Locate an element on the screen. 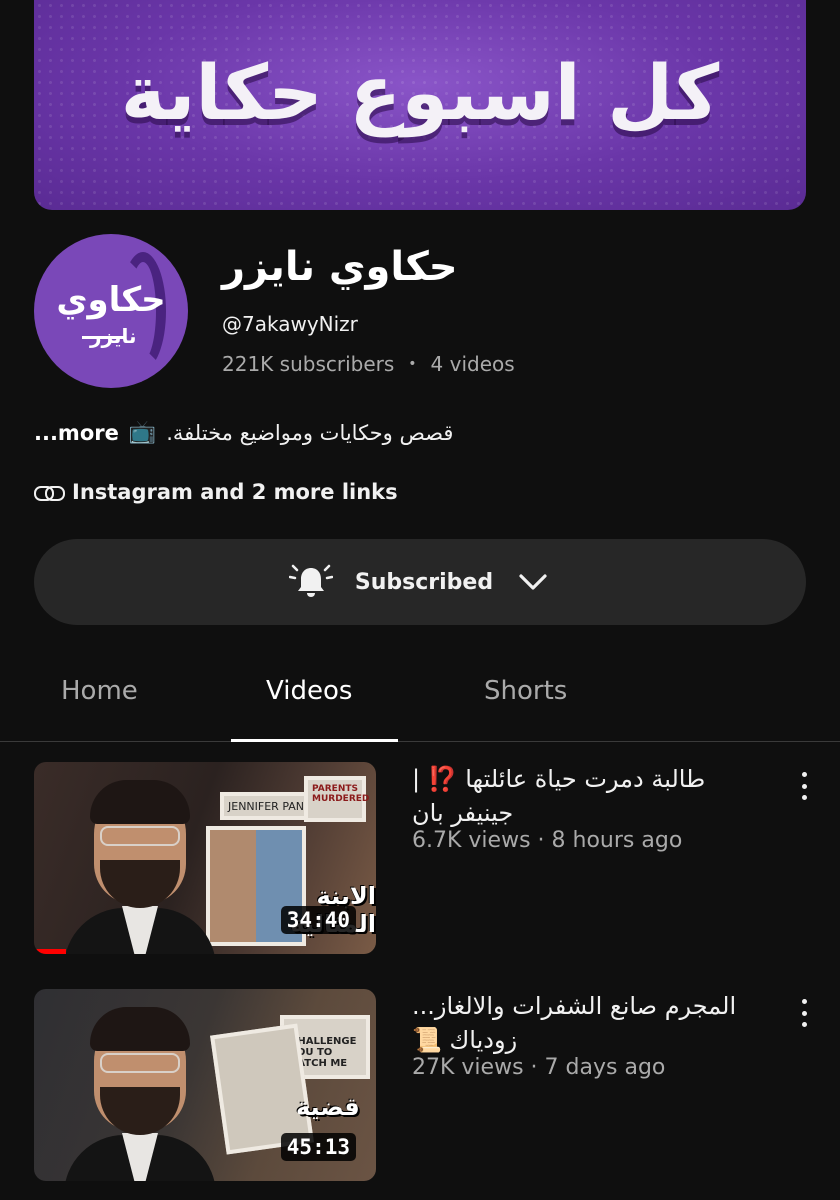 This screenshot has width=840, height=1200. video-count: 4 videos is located at coordinates (472, 364).